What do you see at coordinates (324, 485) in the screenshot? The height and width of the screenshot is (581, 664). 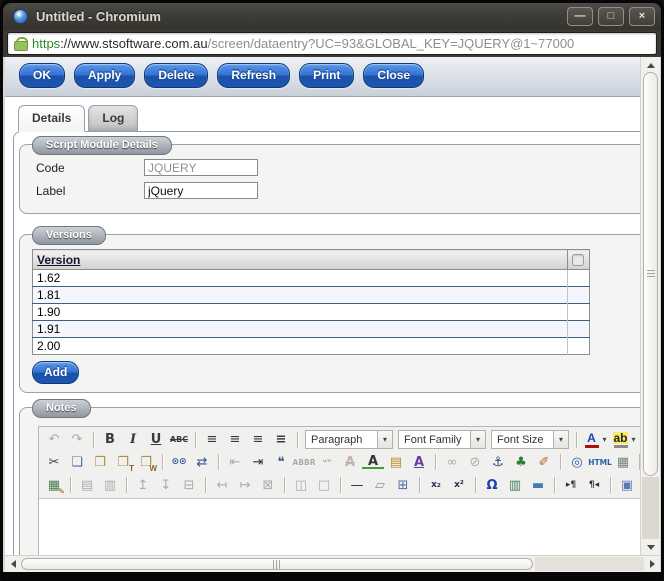 I see `merge-cells-icon: □` at bounding box center [324, 485].